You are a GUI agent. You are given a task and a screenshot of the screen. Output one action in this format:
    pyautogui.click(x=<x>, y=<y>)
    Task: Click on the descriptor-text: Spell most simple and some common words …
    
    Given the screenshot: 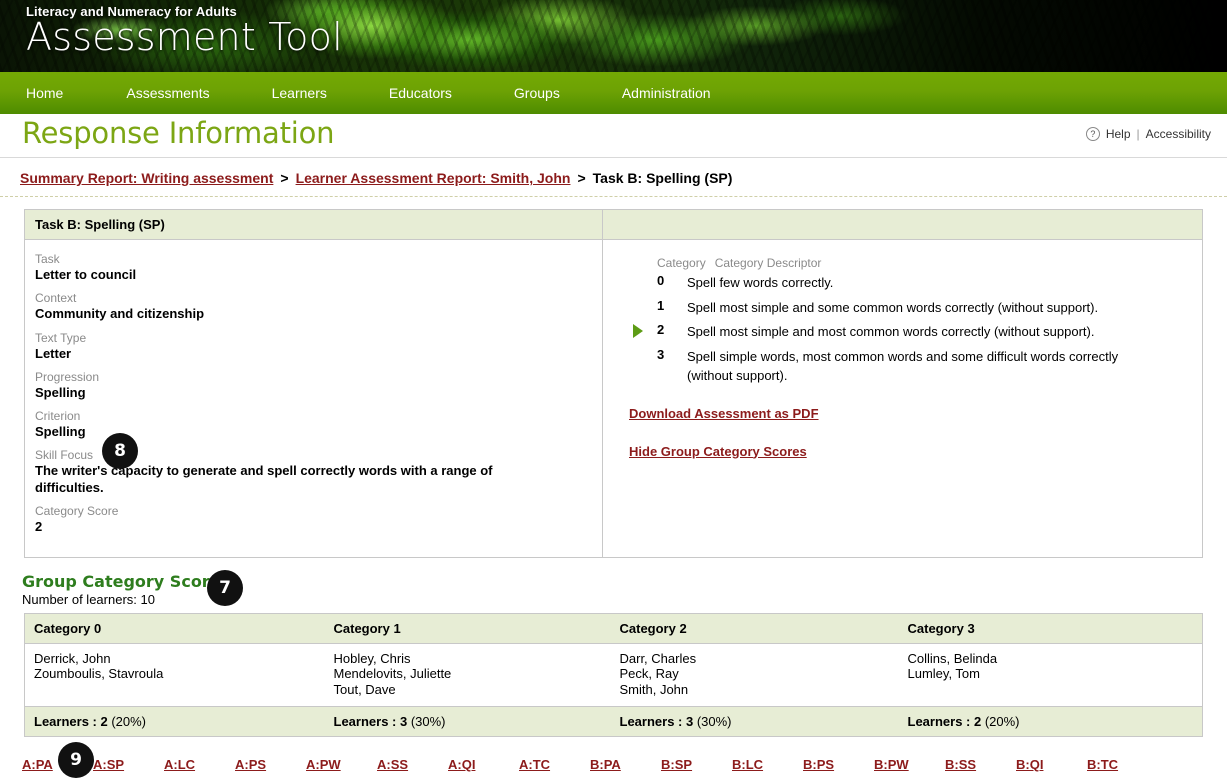 What is the action you would take?
    pyautogui.click(x=893, y=307)
    